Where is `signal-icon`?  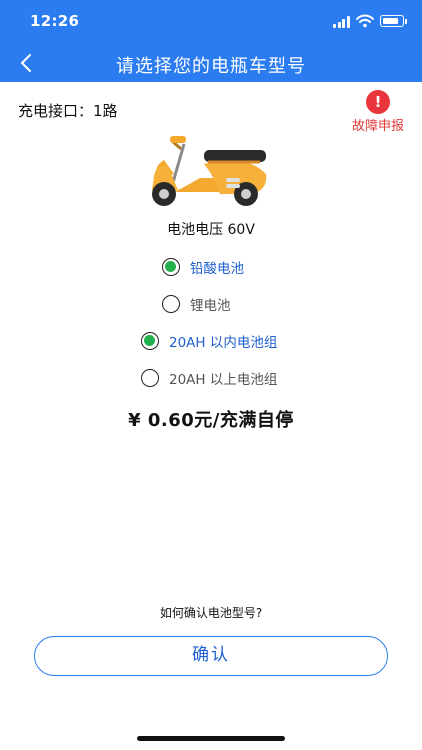 signal-icon is located at coordinates (342, 22).